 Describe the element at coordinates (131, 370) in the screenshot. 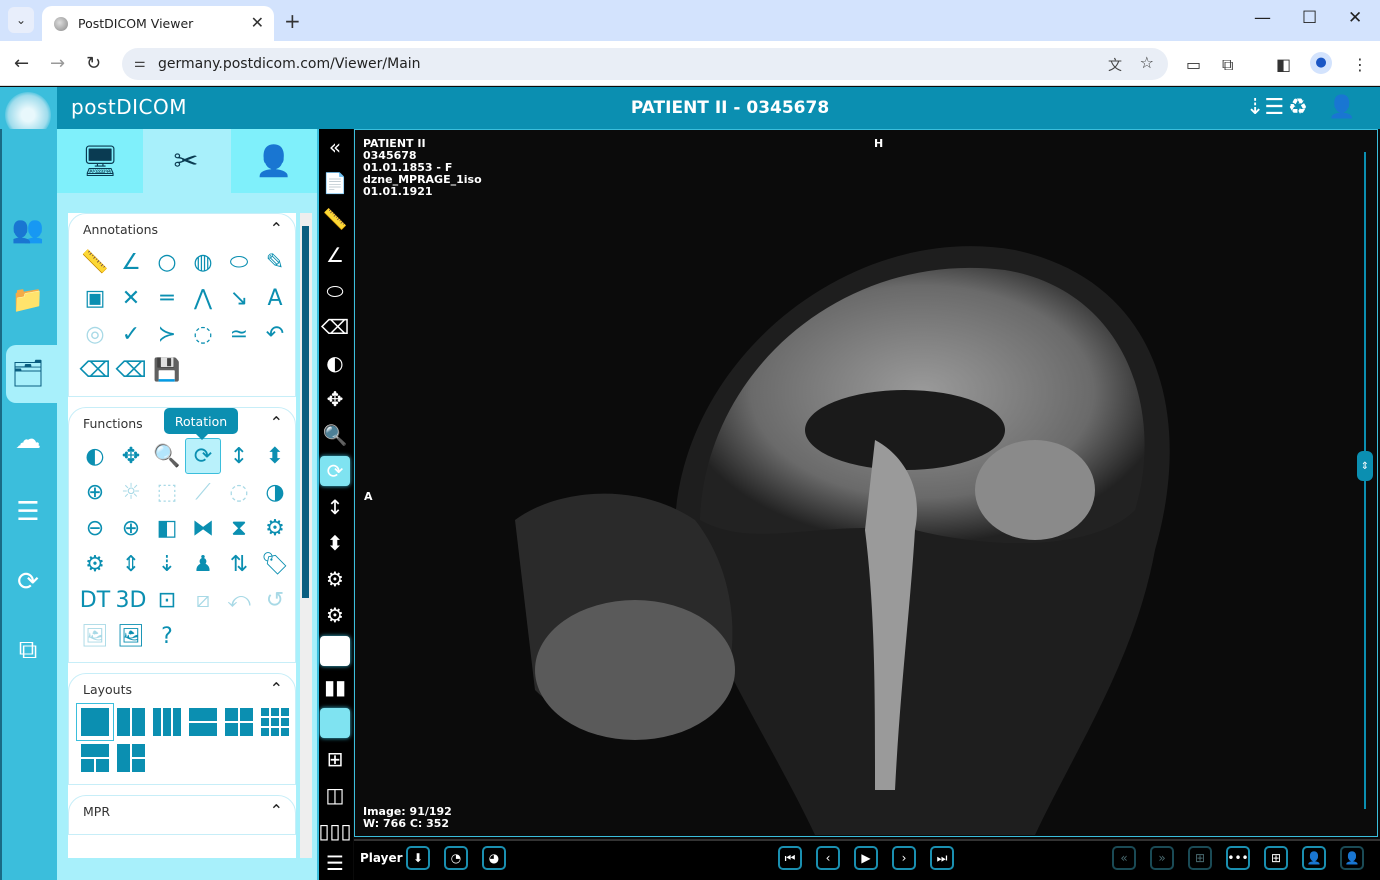

I see `annotations-tool-19-icon: ⌫` at that location.